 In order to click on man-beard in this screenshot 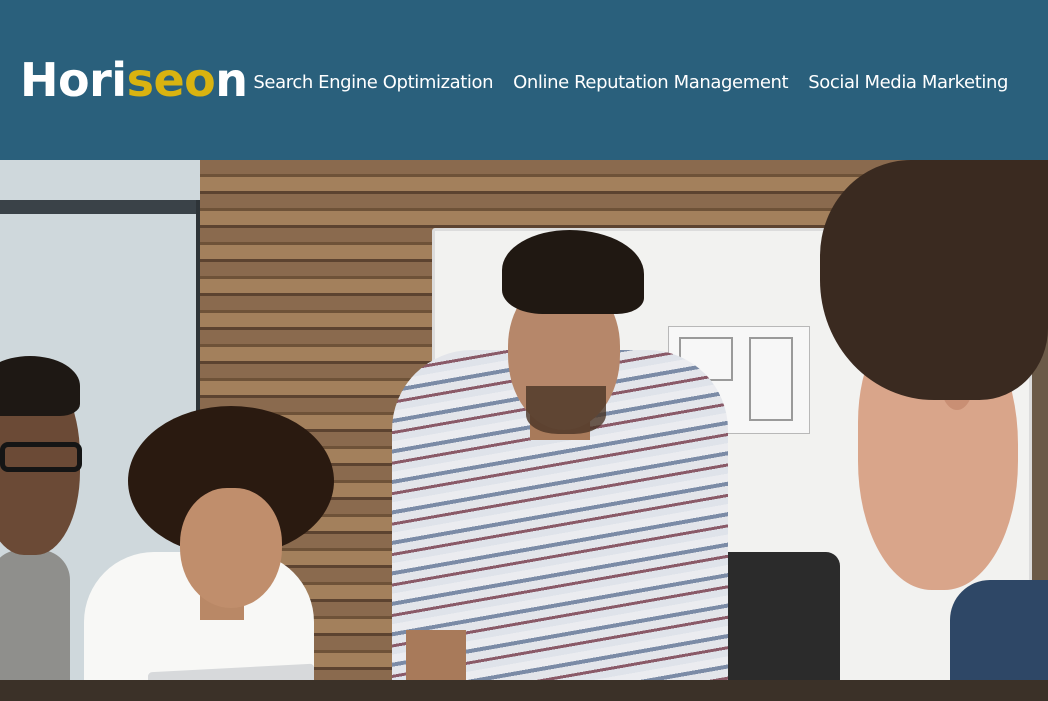, I will do `click(566, 410)`.